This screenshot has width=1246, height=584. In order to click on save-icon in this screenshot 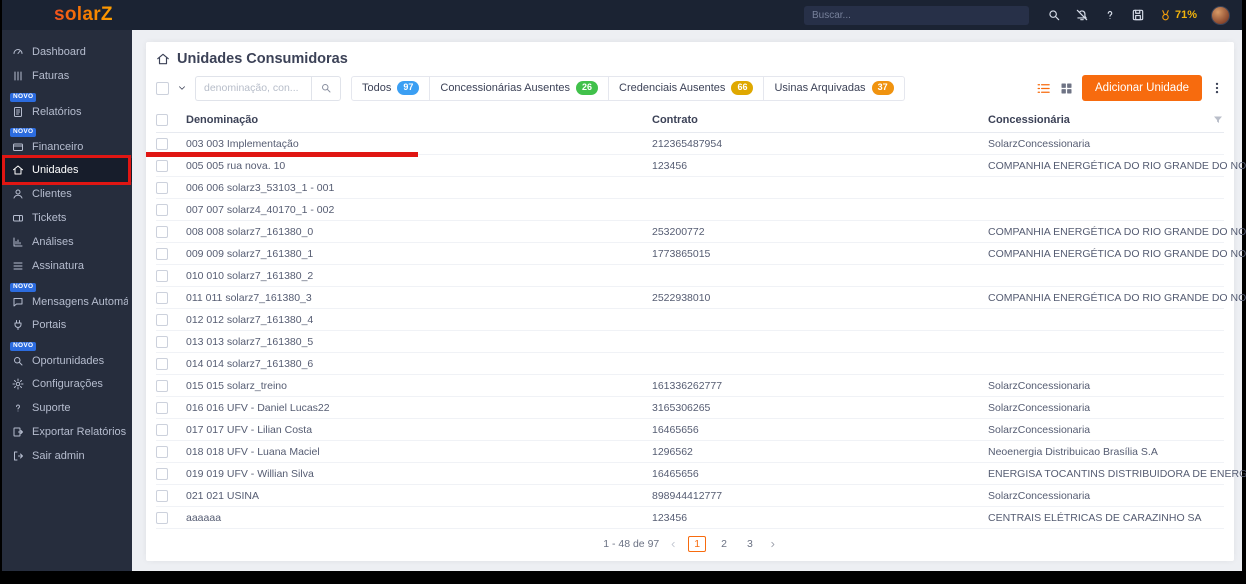, I will do `click(1138, 15)`.